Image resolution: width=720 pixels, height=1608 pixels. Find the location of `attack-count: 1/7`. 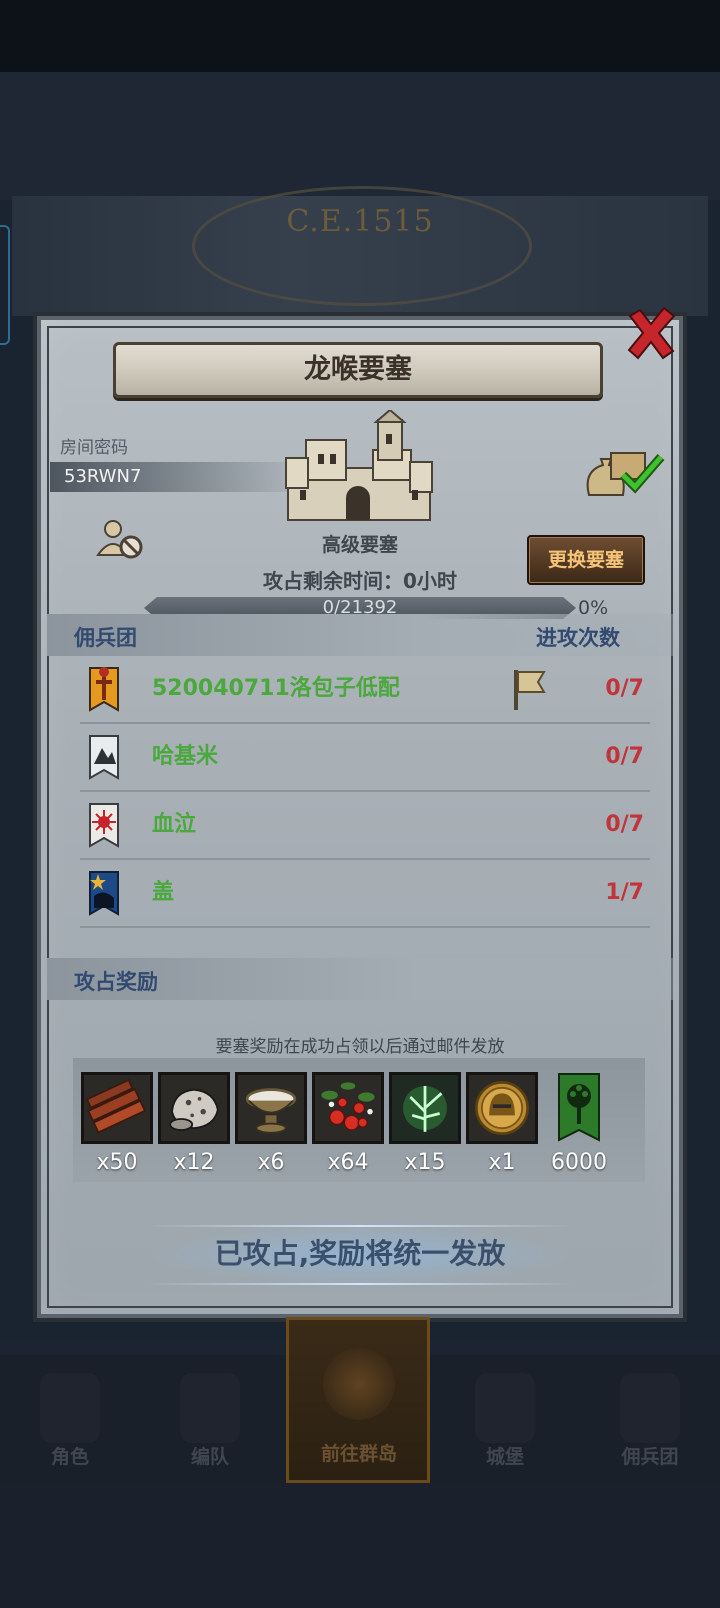

attack-count: 1/7 is located at coordinates (624, 892).